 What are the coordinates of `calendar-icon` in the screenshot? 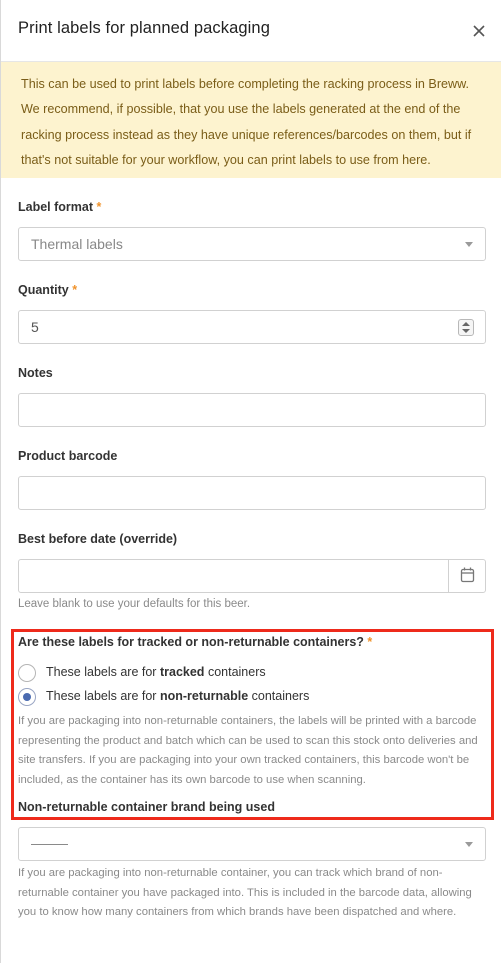 It's located at (467, 575).